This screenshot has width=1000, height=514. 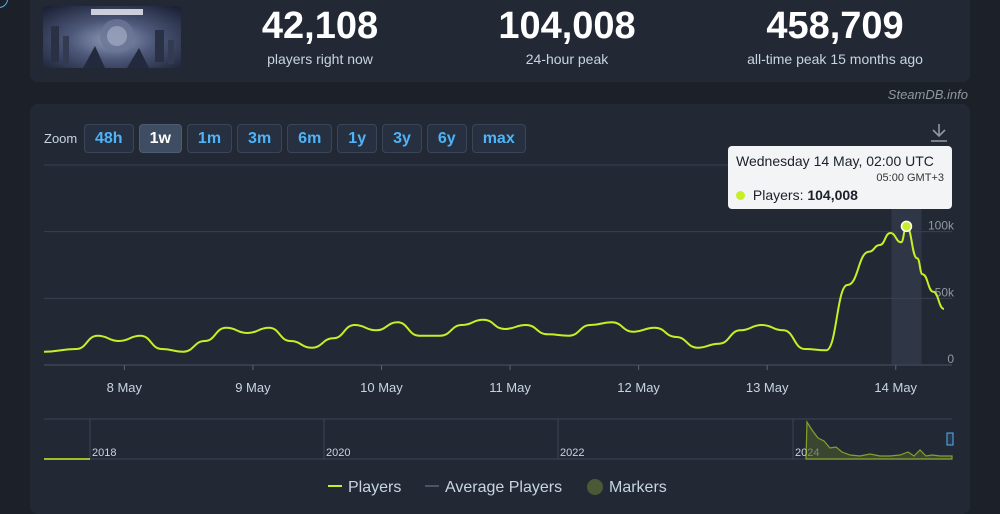 What do you see at coordinates (832, 195) in the screenshot?
I see `tooltip-value: 104,008` at bounding box center [832, 195].